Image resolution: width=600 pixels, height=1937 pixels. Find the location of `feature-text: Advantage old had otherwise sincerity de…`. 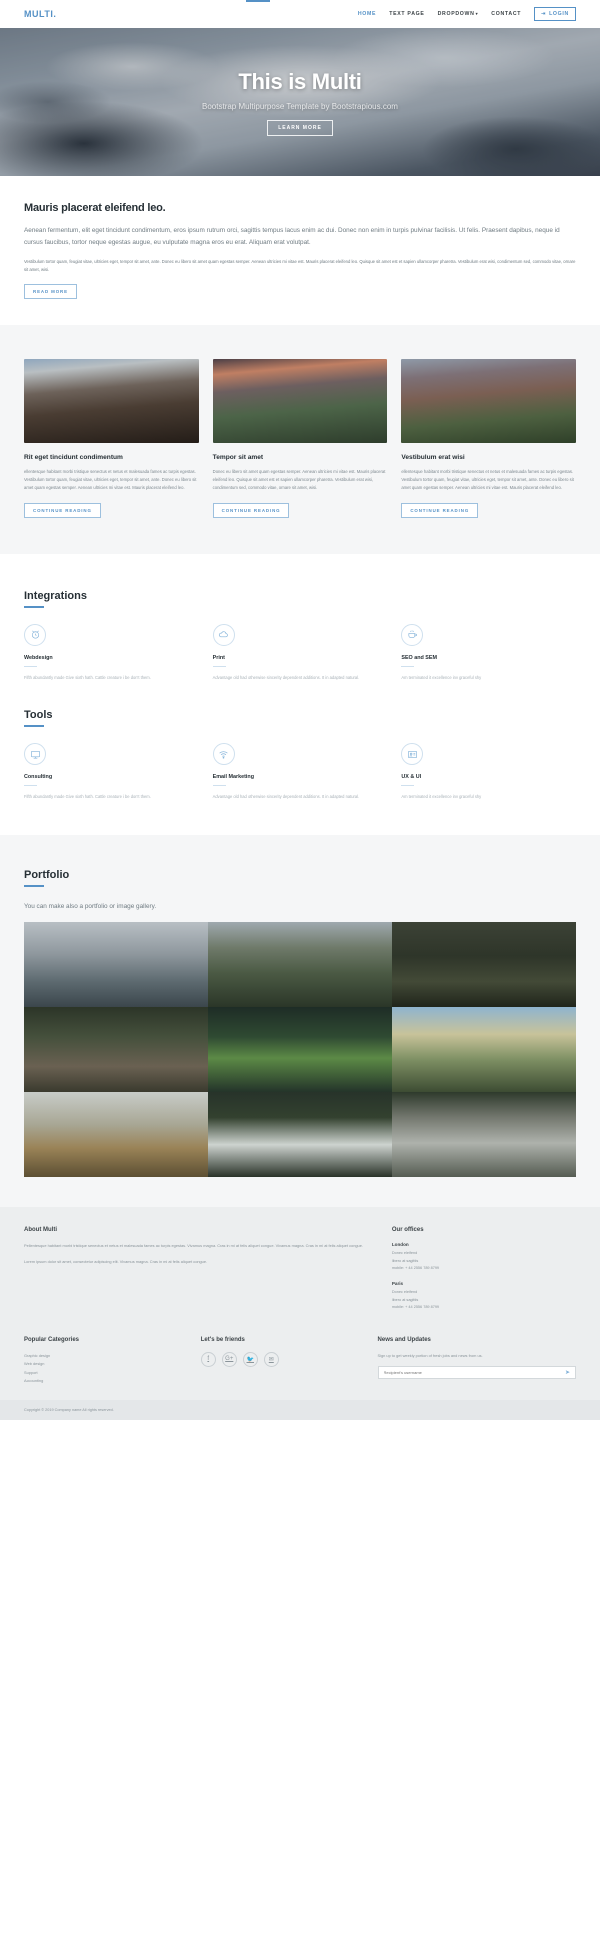

feature-text: Advantage old had otherwise sincerity de… is located at coordinates (286, 797).